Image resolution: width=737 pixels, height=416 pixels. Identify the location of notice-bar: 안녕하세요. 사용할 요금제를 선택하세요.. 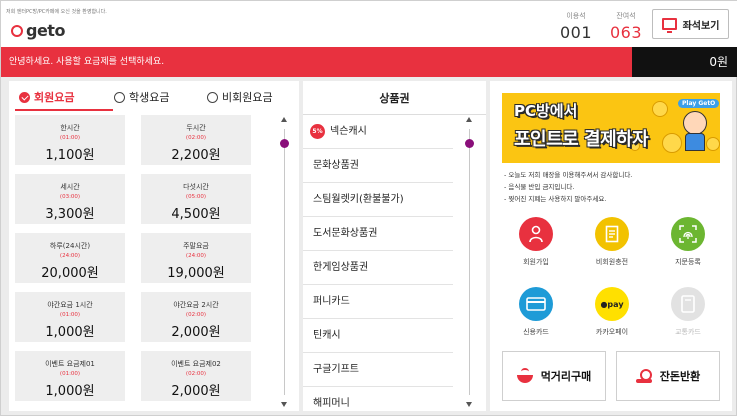
(316, 62).